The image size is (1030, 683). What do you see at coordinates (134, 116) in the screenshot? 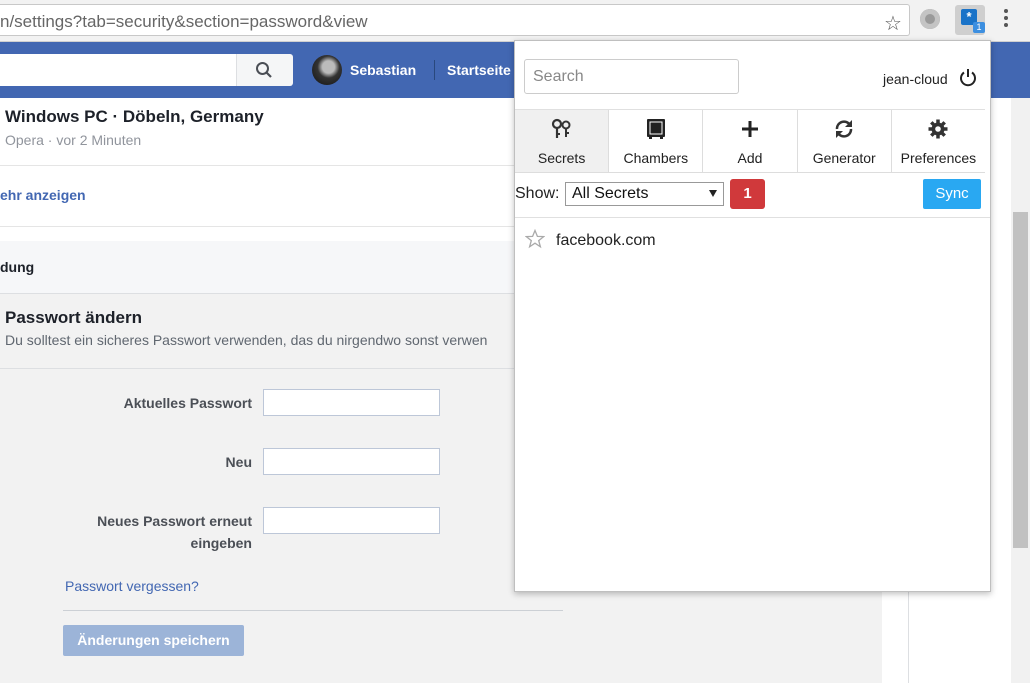
I see `device-title: Windows PC · Döbeln, Germany` at bounding box center [134, 116].